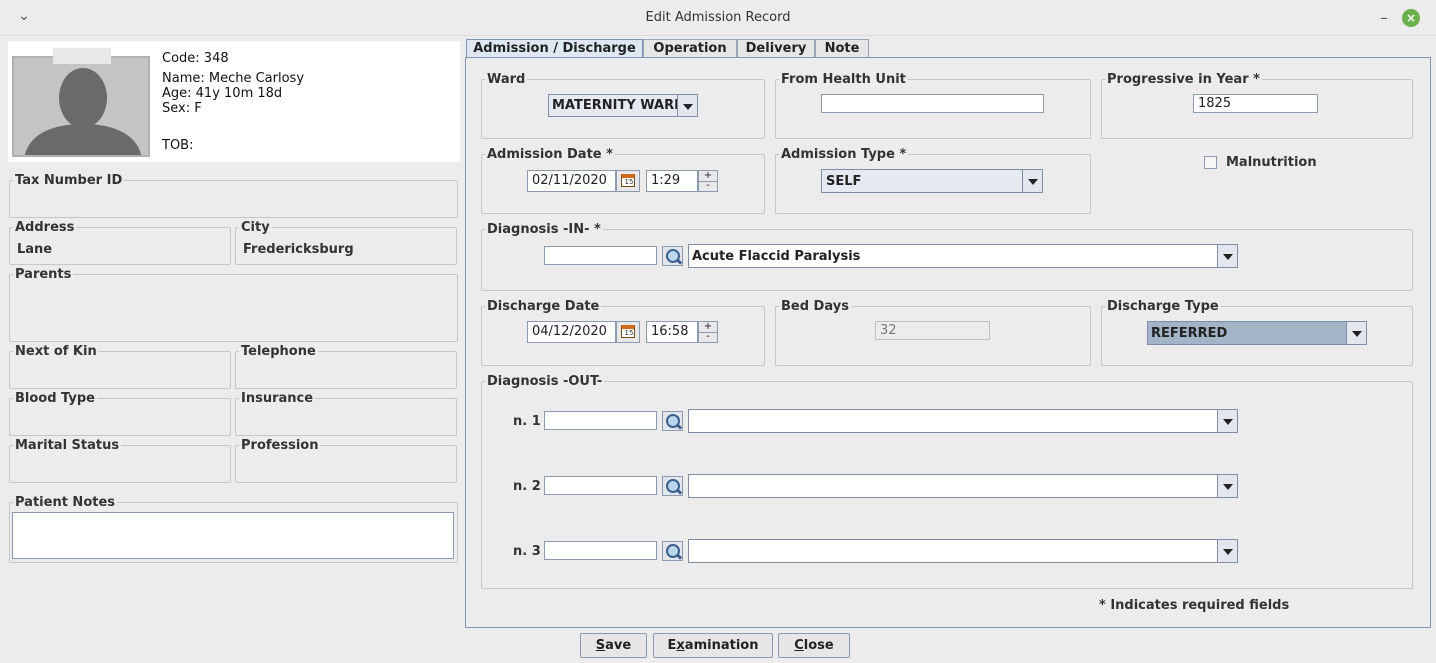 The width and height of the screenshot is (1436, 663). I want to click on patient-tob: TOB:, so click(178, 145).